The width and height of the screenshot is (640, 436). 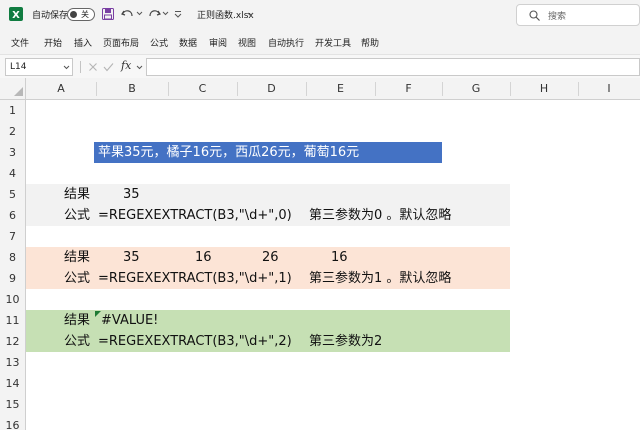 I want to click on search-placeholder: 搜索, so click(x=557, y=17).